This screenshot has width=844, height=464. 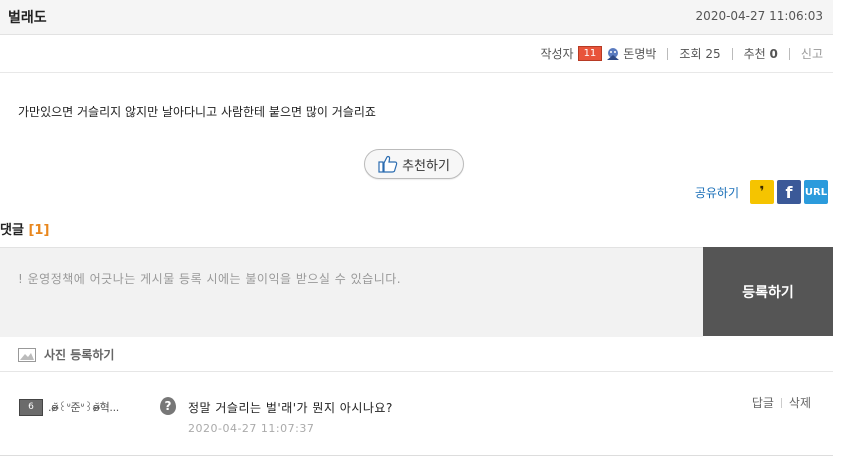 I want to click on photo-upload-button: 사진 등록하기, so click(x=66, y=354).